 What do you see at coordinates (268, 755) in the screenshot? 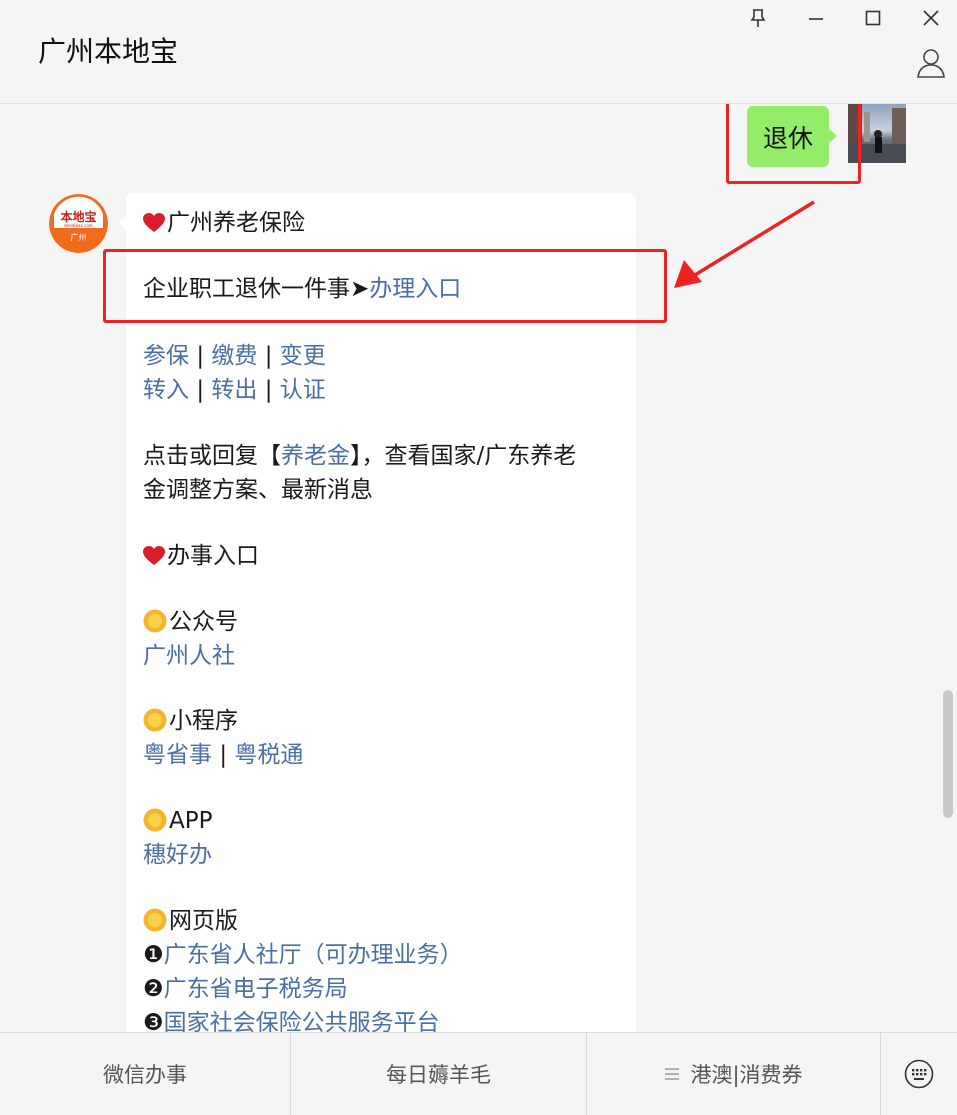
I see `mini-link-yueshuitong: 粤税通` at bounding box center [268, 755].